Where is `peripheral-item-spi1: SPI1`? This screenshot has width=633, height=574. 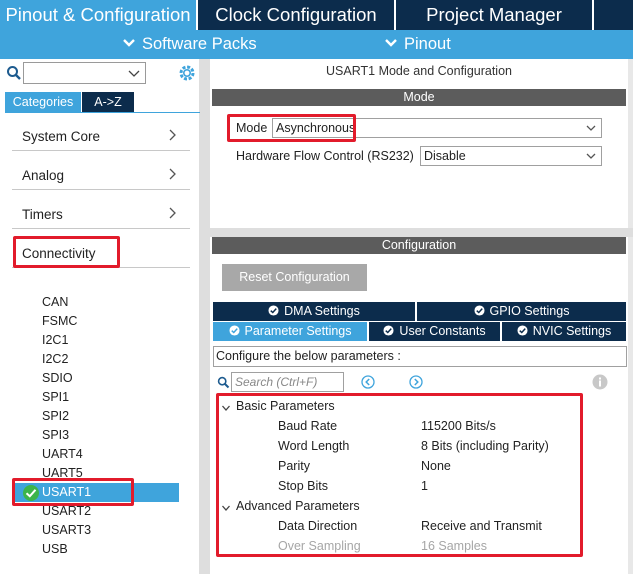
peripheral-item-spi1: SPI1 is located at coordinates (55, 397).